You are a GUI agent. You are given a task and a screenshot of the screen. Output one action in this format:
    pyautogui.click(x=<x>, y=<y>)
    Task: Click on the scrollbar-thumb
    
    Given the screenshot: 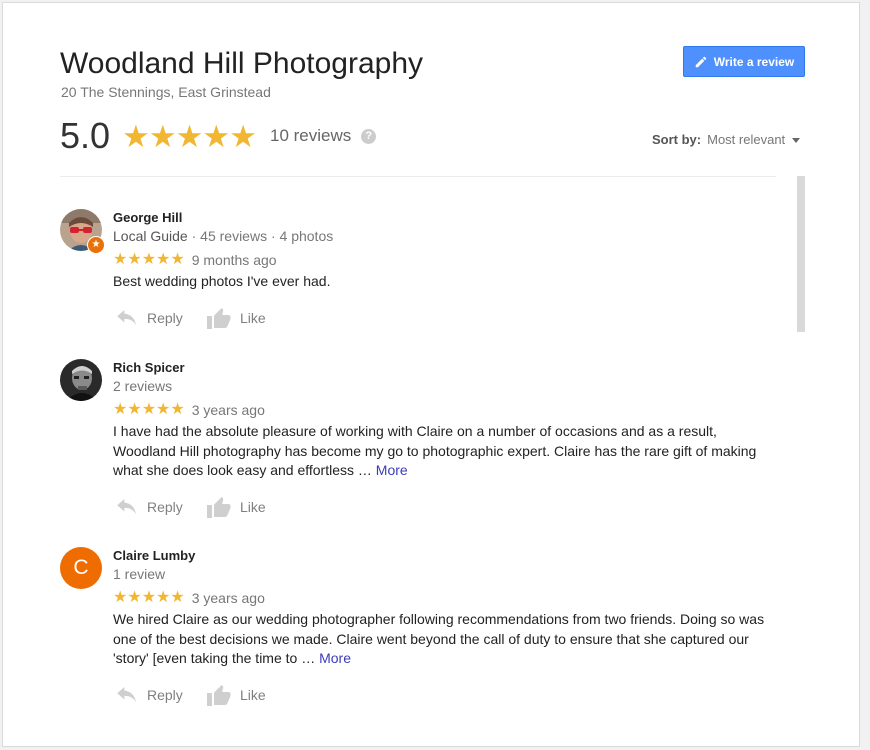 What is the action you would take?
    pyautogui.click(x=801, y=254)
    